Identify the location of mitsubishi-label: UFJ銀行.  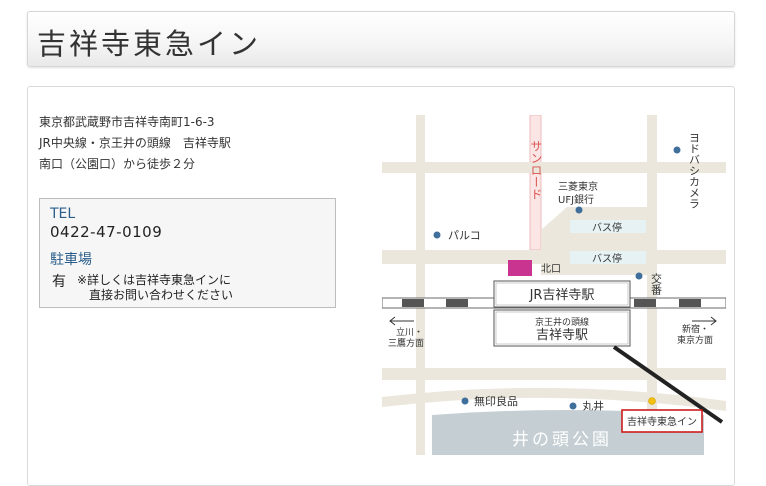
(576, 199).